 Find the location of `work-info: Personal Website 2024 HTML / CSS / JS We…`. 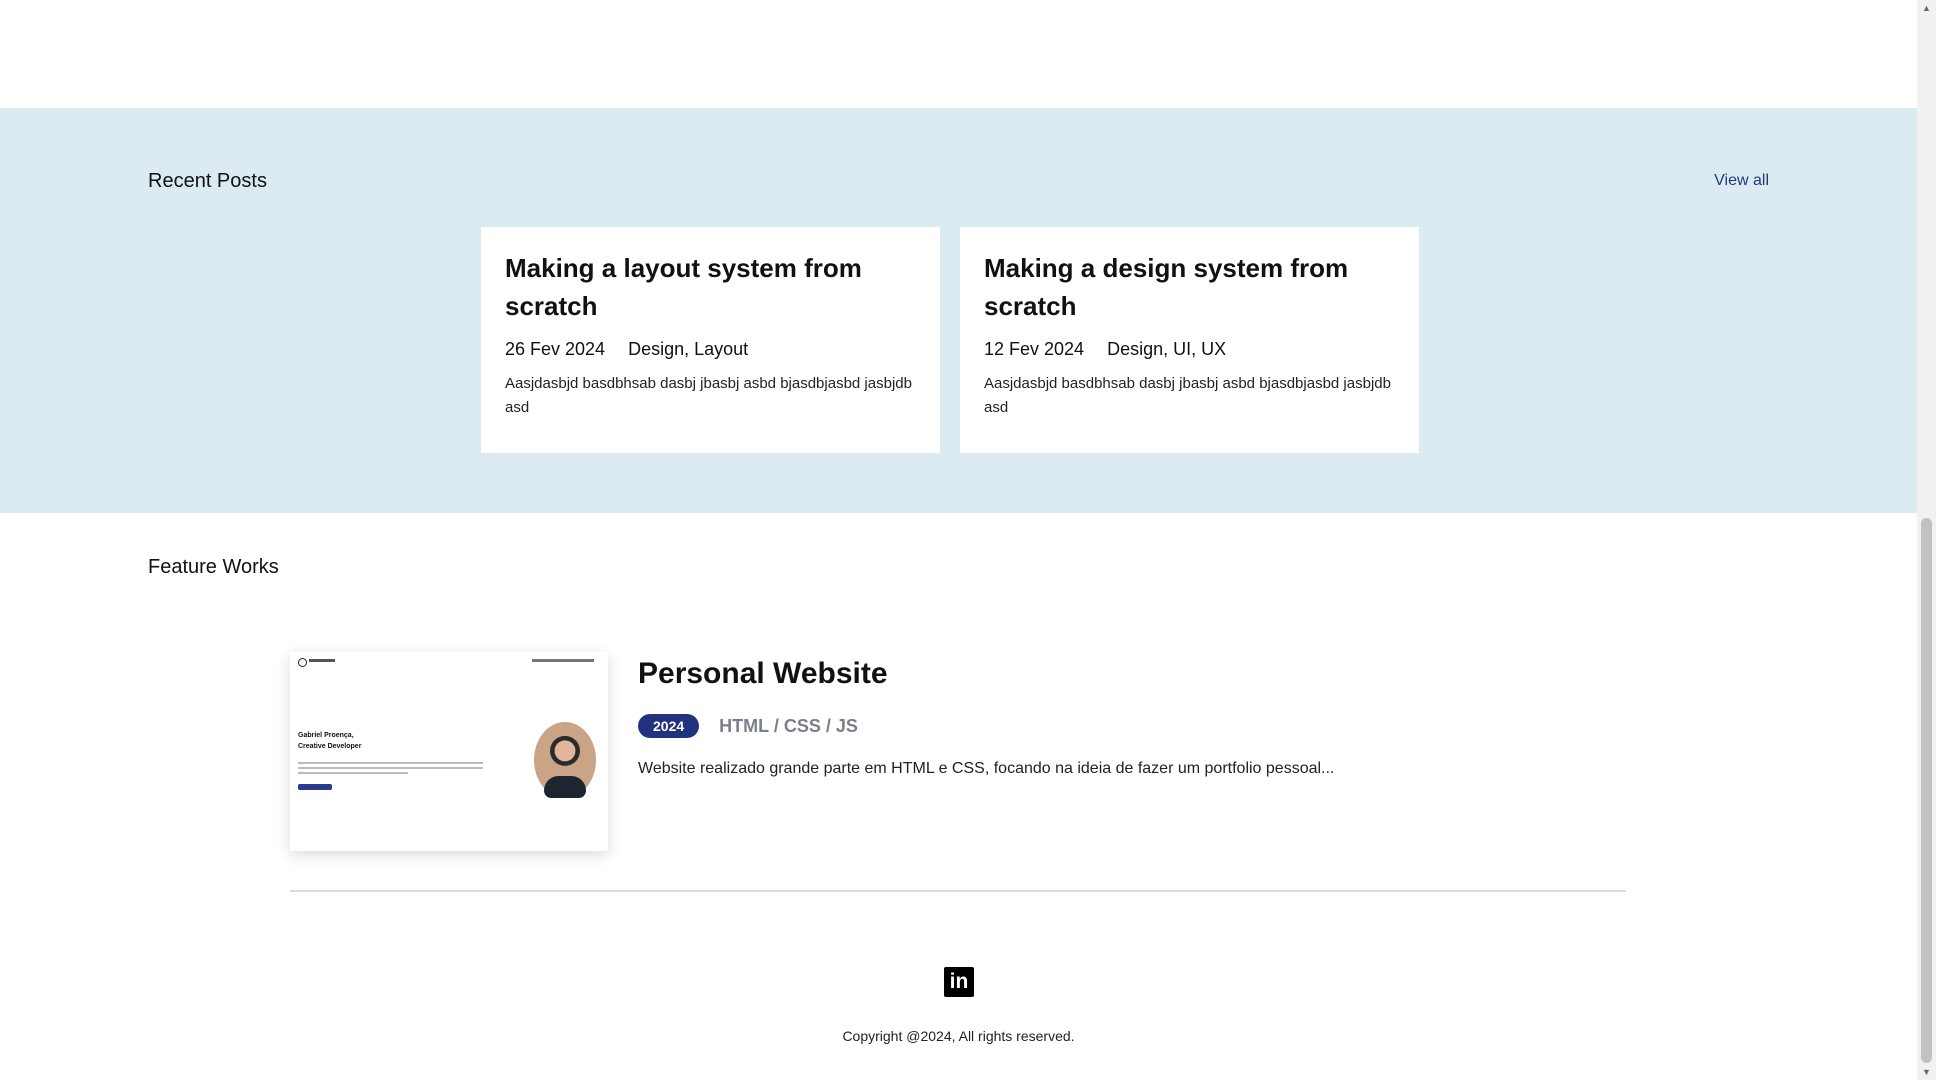

work-info: Personal Website 2024 HTML / CSS / JS We… is located at coordinates (986, 715).